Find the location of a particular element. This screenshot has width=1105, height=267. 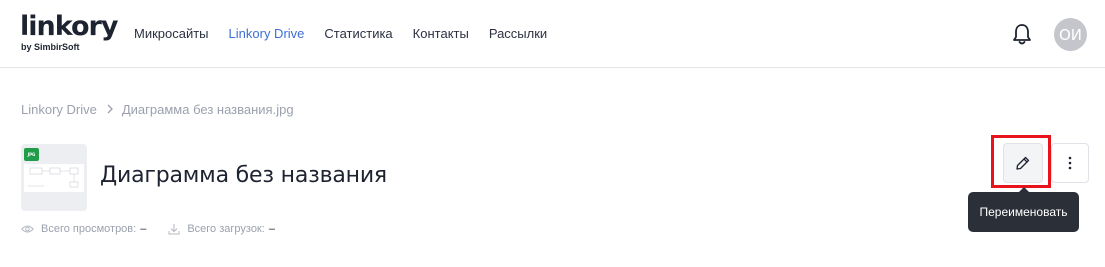

downloads-stat: Всего загрузок: – is located at coordinates (221, 229).